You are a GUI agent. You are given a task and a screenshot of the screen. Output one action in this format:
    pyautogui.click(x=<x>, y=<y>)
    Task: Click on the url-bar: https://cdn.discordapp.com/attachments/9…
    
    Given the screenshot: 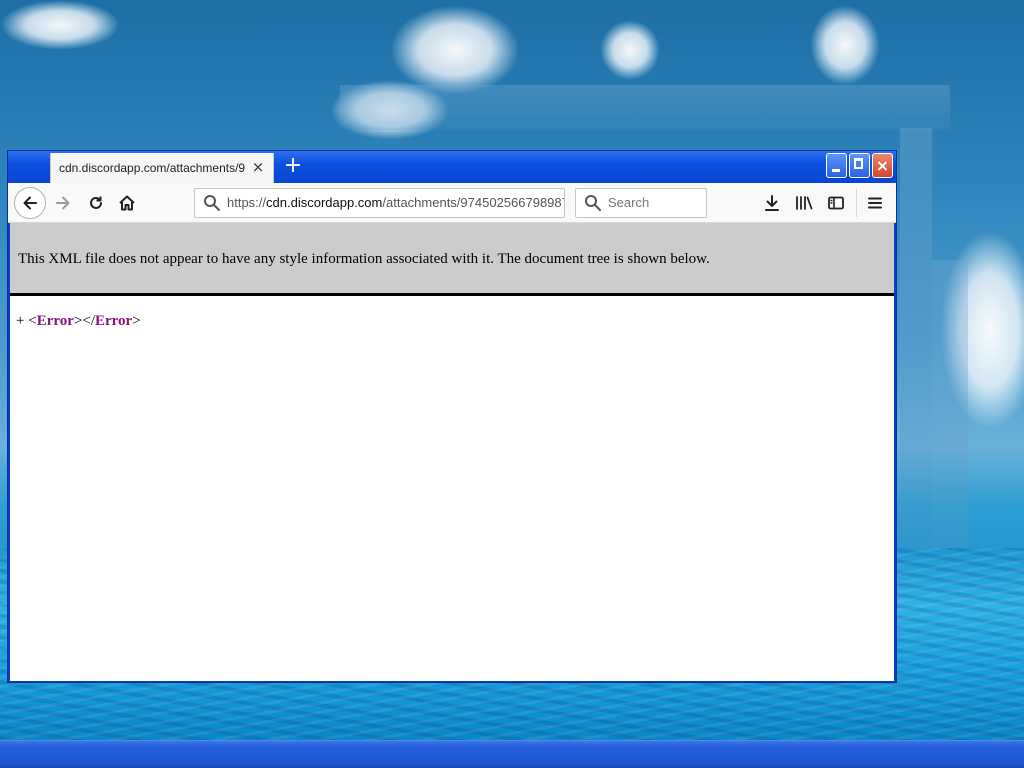 What is the action you would take?
    pyautogui.click(x=379, y=203)
    